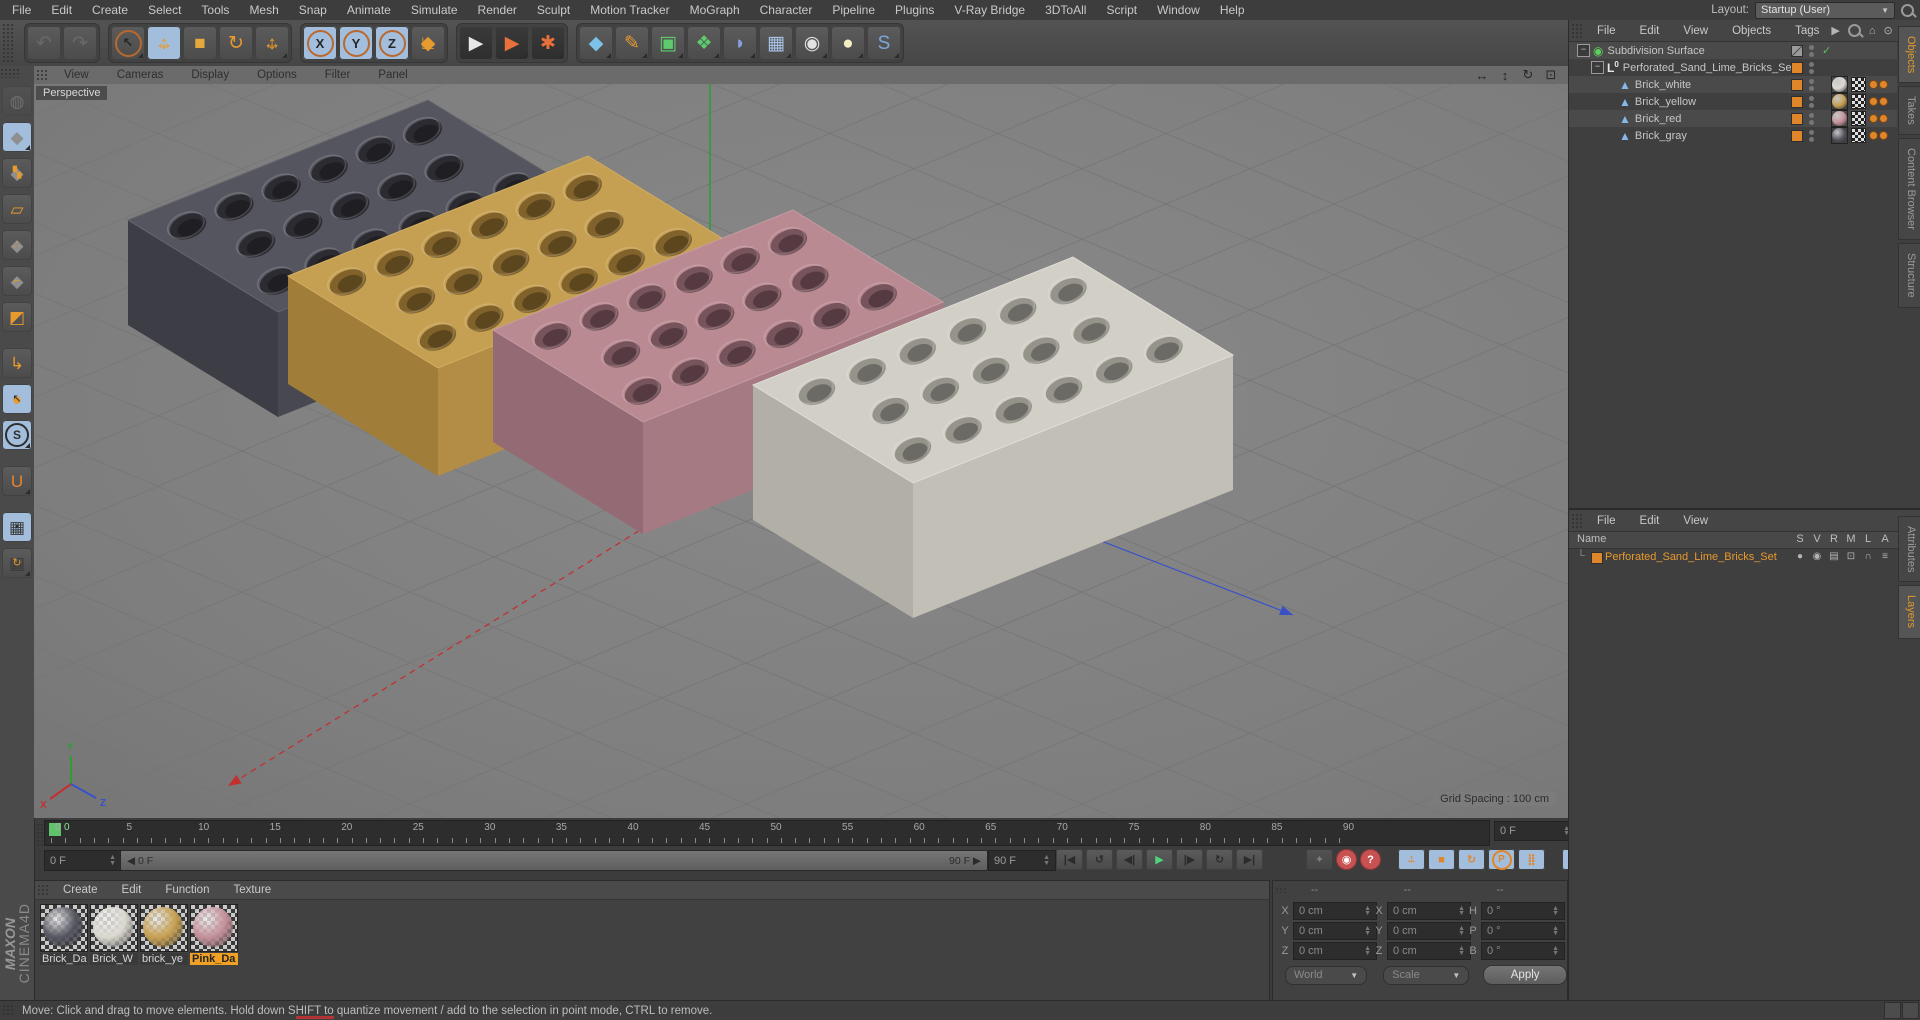 Image resolution: width=1920 pixels, height=1020 pixels. What do you see at coordinates (17, 435) in the screenshot?
I see `viewport-solo-icon: S` at bounding box center [17, 435].